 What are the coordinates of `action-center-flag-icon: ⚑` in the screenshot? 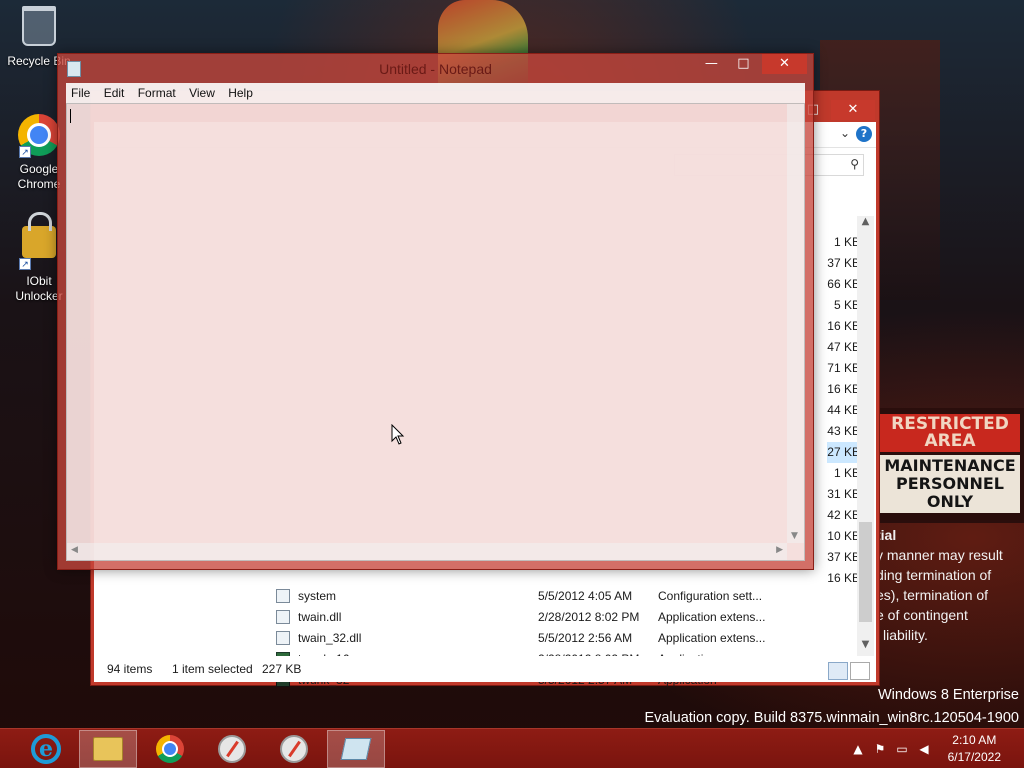 It's located at (880, 749).